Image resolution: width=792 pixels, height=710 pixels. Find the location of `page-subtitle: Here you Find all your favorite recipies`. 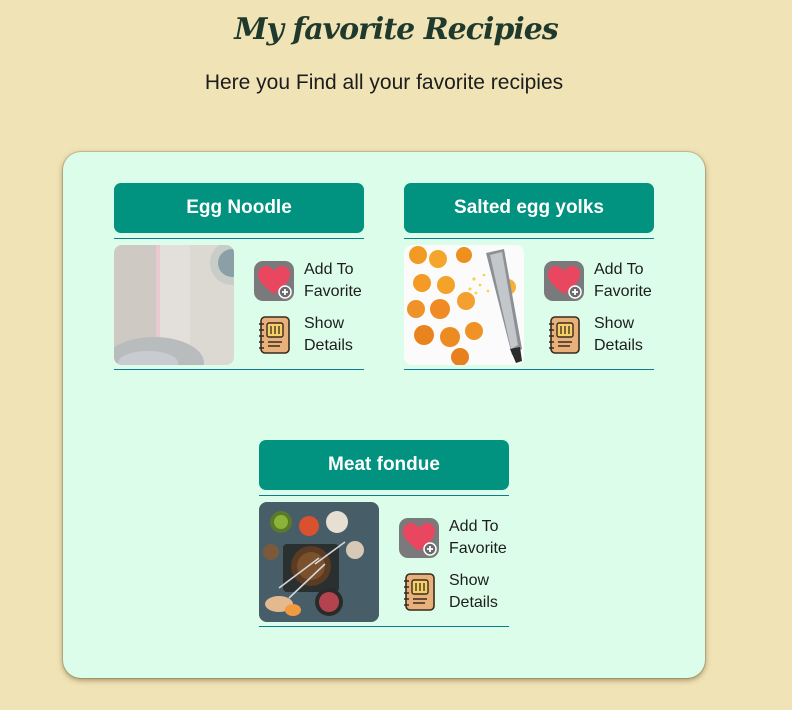

page-subtitle: Here you Find all your favorite recipies is located at coordinates (384, 82).